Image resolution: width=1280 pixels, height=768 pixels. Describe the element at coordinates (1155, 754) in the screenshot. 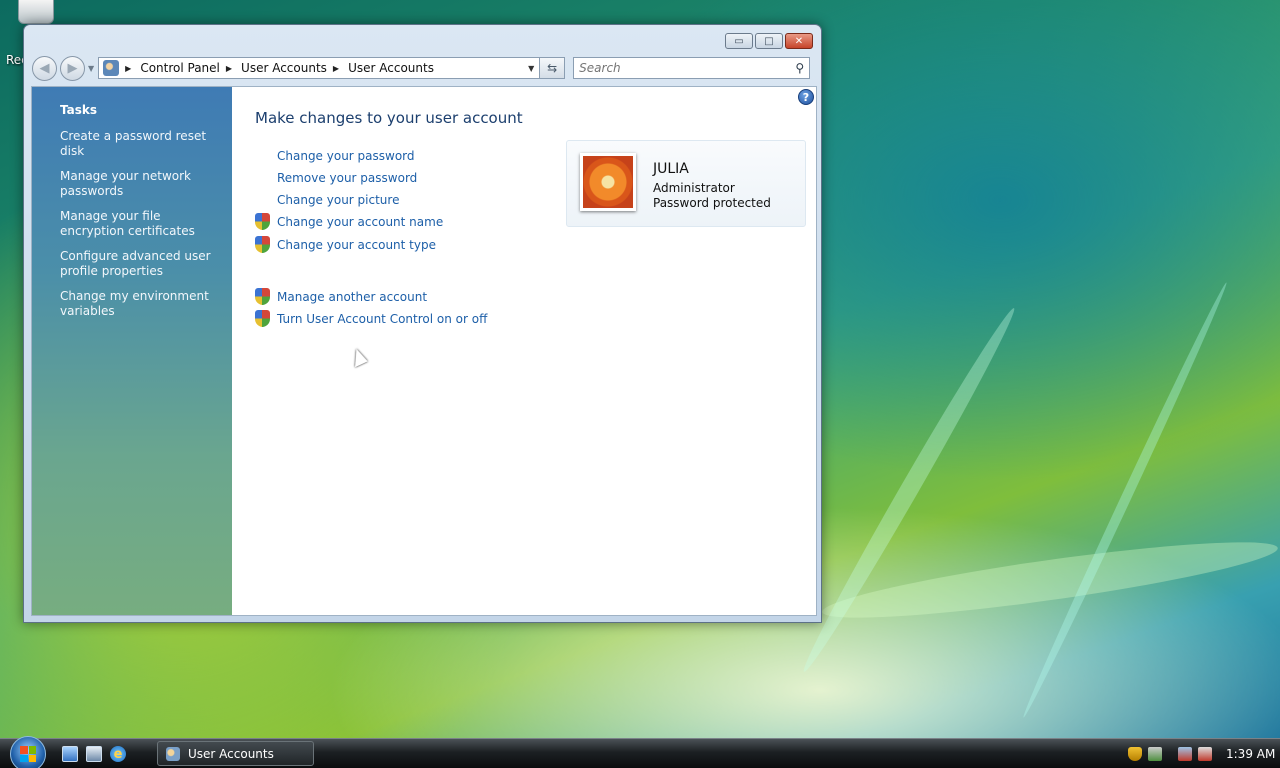

I see `network-icon` at that location.